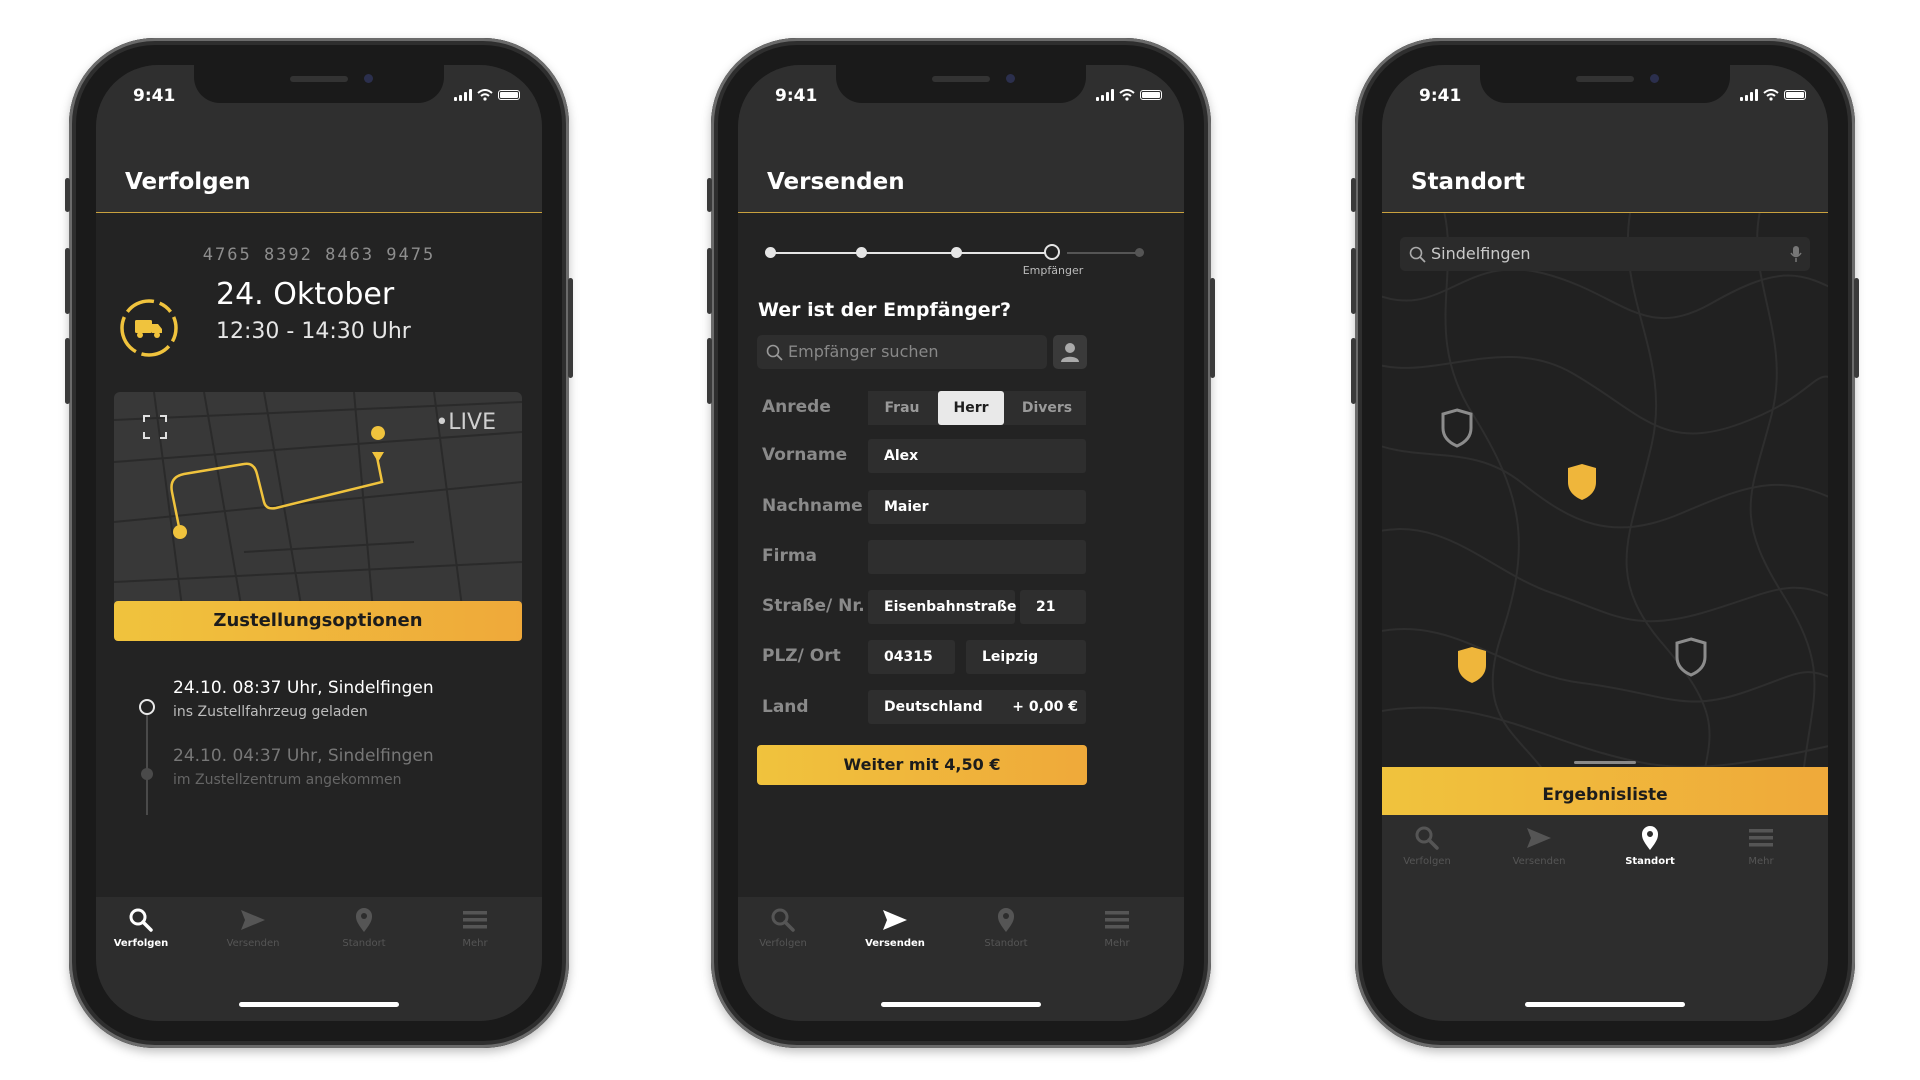 This screenshot has width=1920, height=1080. I want to click on event-title: 24.10. 04:37 Uhr, Sindelfingen, so click(303, 756).